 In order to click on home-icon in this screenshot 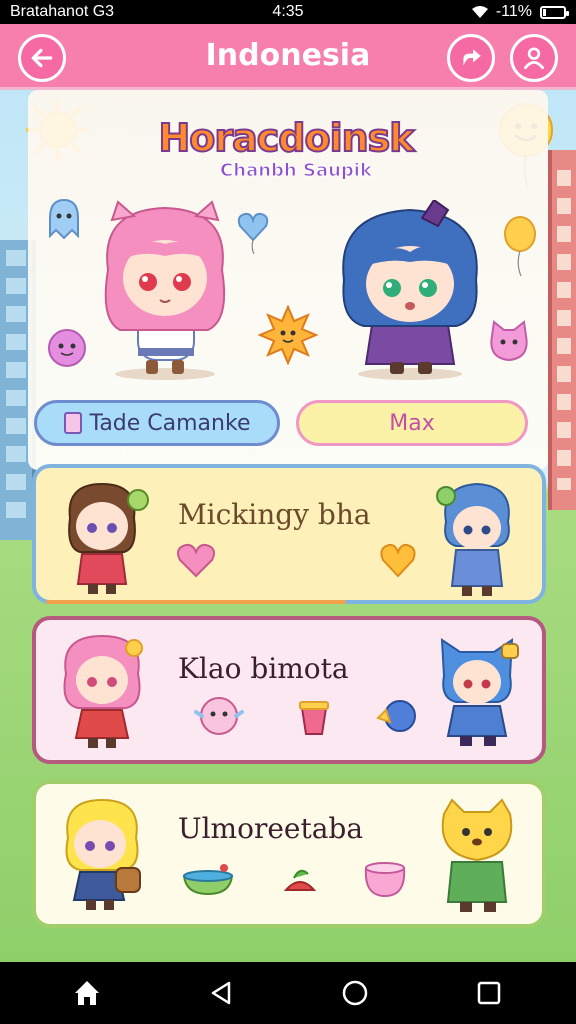, I will do `click(87, 993)`.